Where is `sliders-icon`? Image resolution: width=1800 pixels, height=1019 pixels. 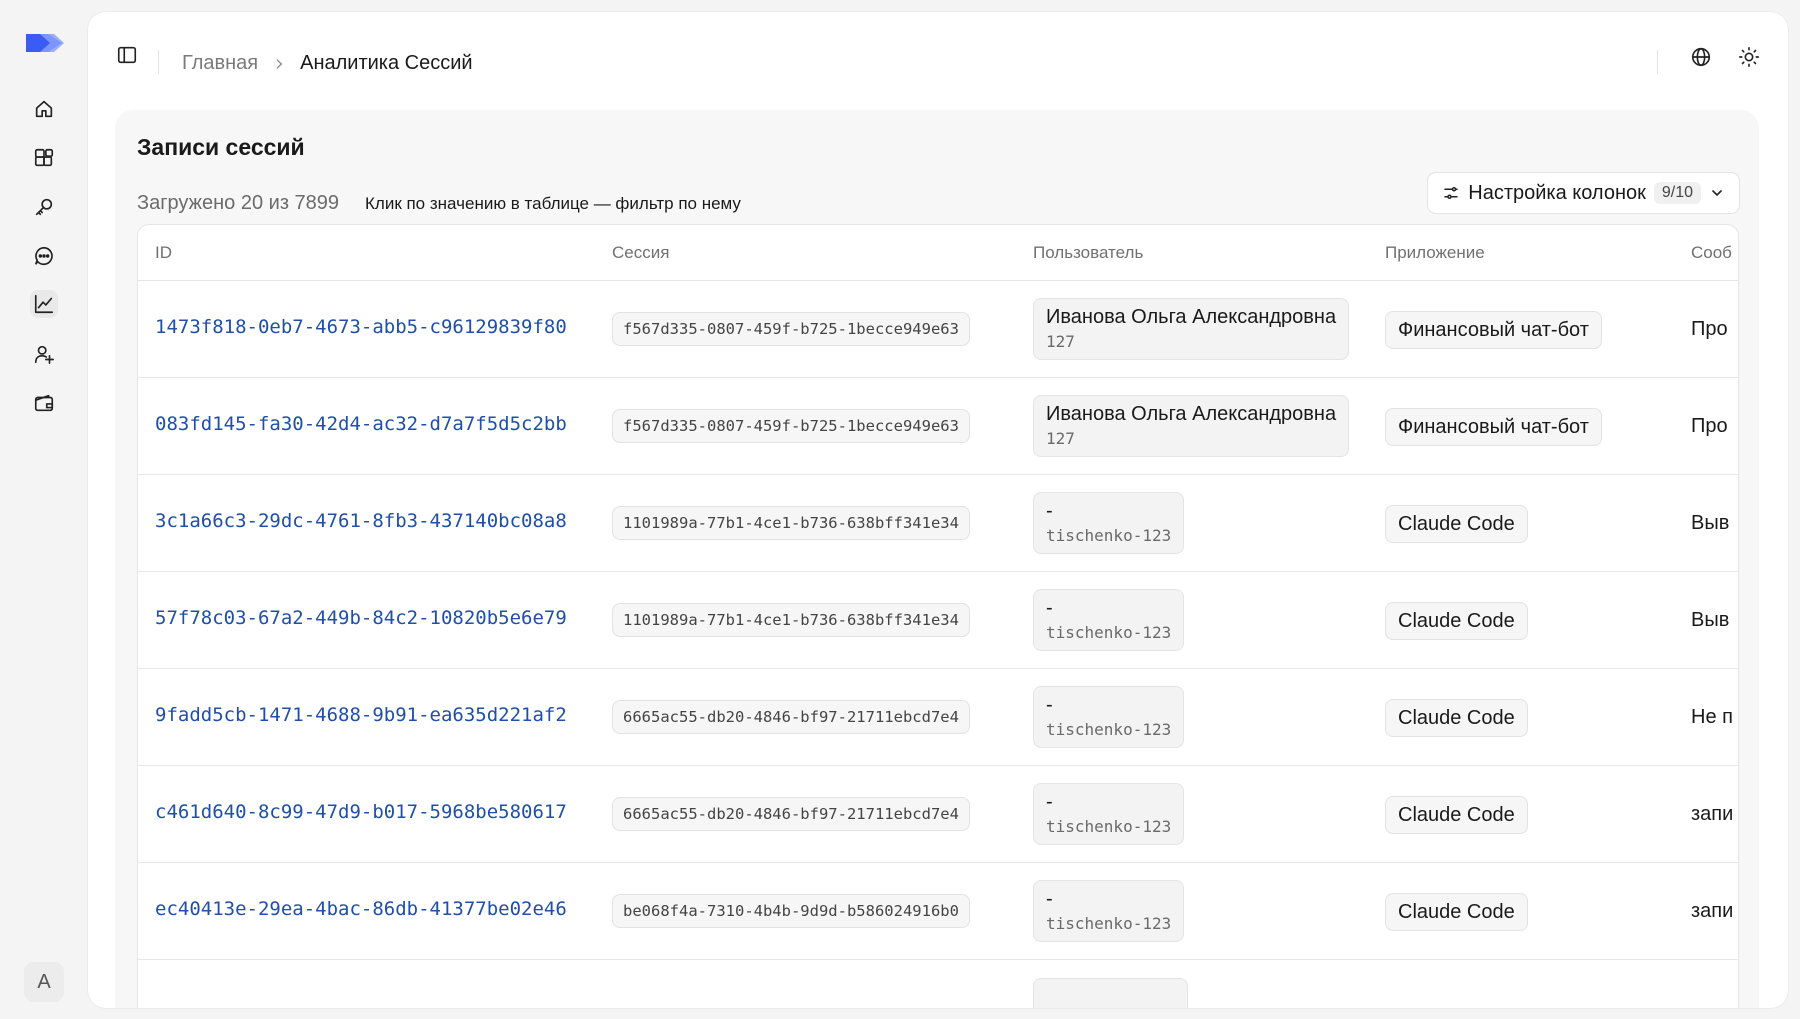 sliders-icon is located at coordinates (1451, 193).